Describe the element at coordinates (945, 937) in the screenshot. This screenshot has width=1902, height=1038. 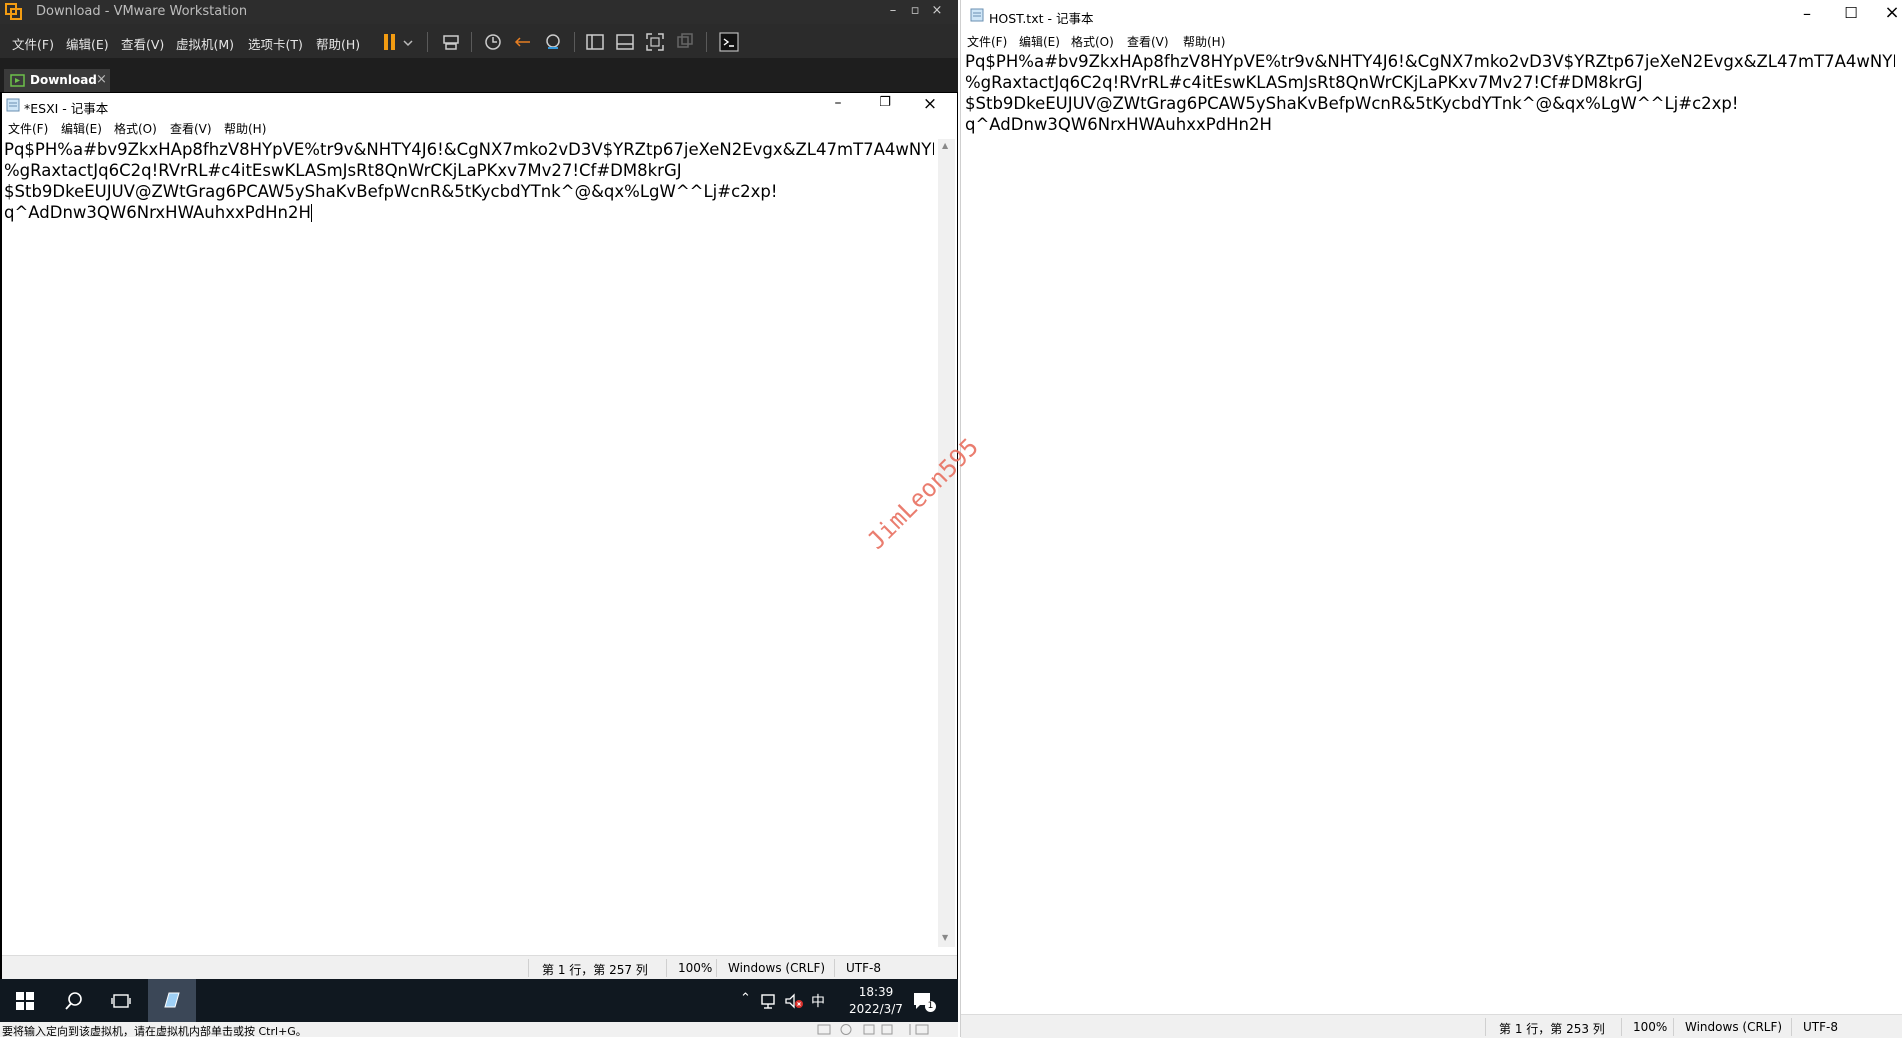
I see `scroll-down-icon: ▼` at that location.